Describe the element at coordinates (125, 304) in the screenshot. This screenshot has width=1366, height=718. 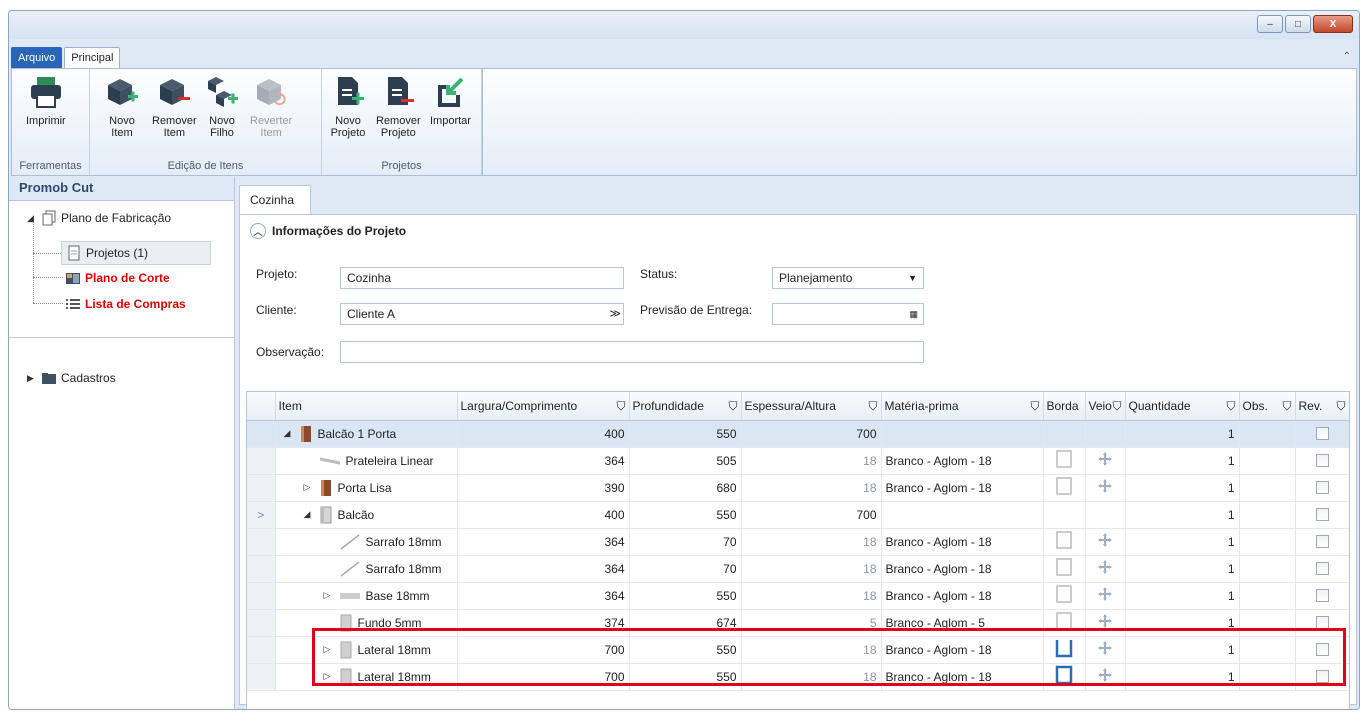
I see `tree-lista-compras: Lista de Compras` at that location.